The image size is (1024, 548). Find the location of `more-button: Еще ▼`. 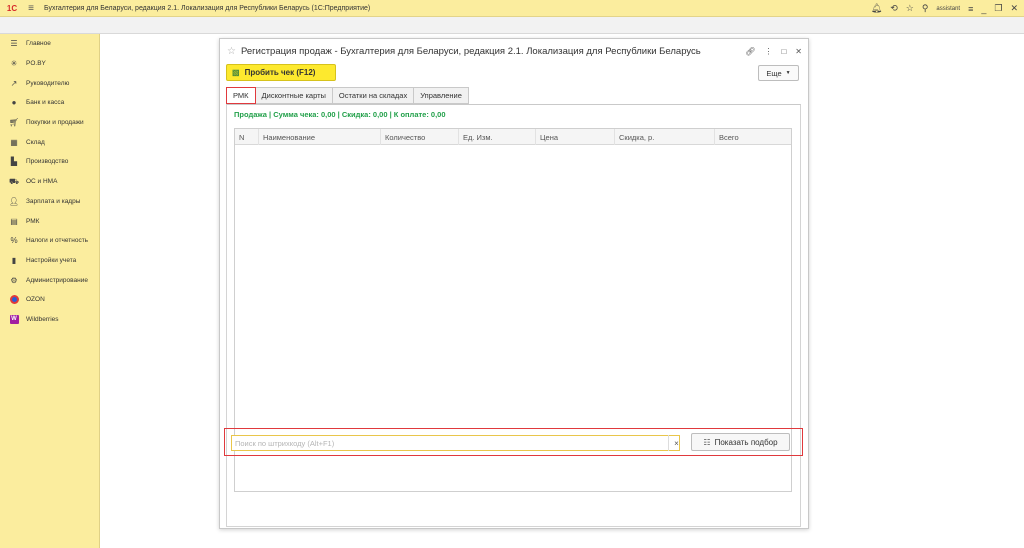

more-button: Еще ▼ is located at coordinates (778, 73).